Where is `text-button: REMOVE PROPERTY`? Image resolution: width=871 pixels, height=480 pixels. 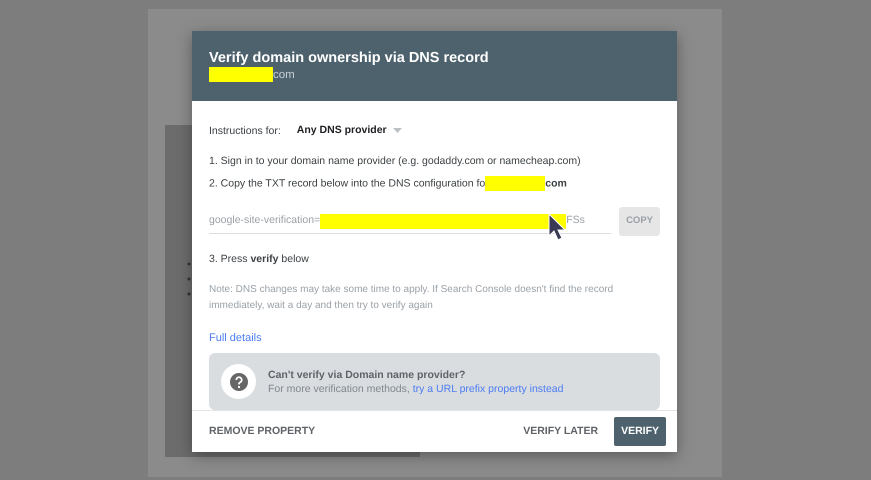
text-button: REMOVE PROPERTY is located at coordinates (262, 432).